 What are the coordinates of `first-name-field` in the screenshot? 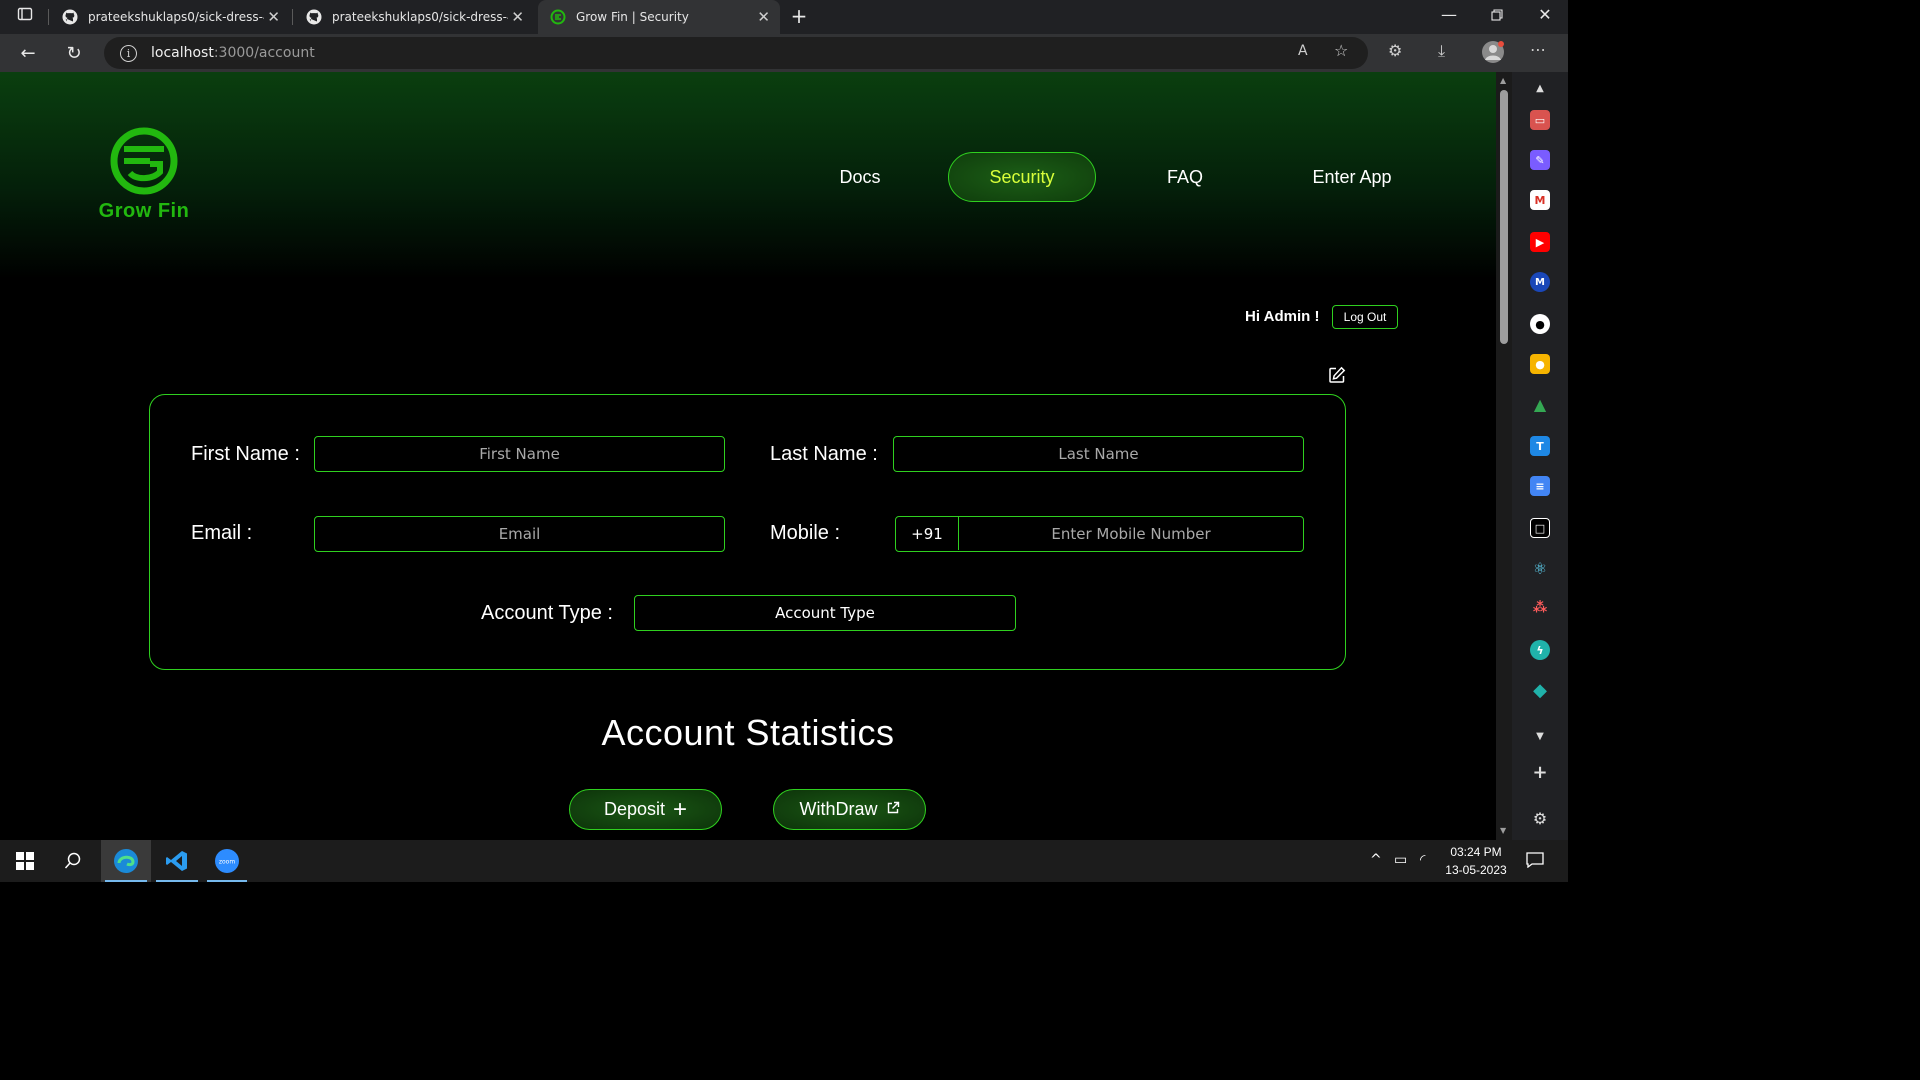 It's located at (519, 454).